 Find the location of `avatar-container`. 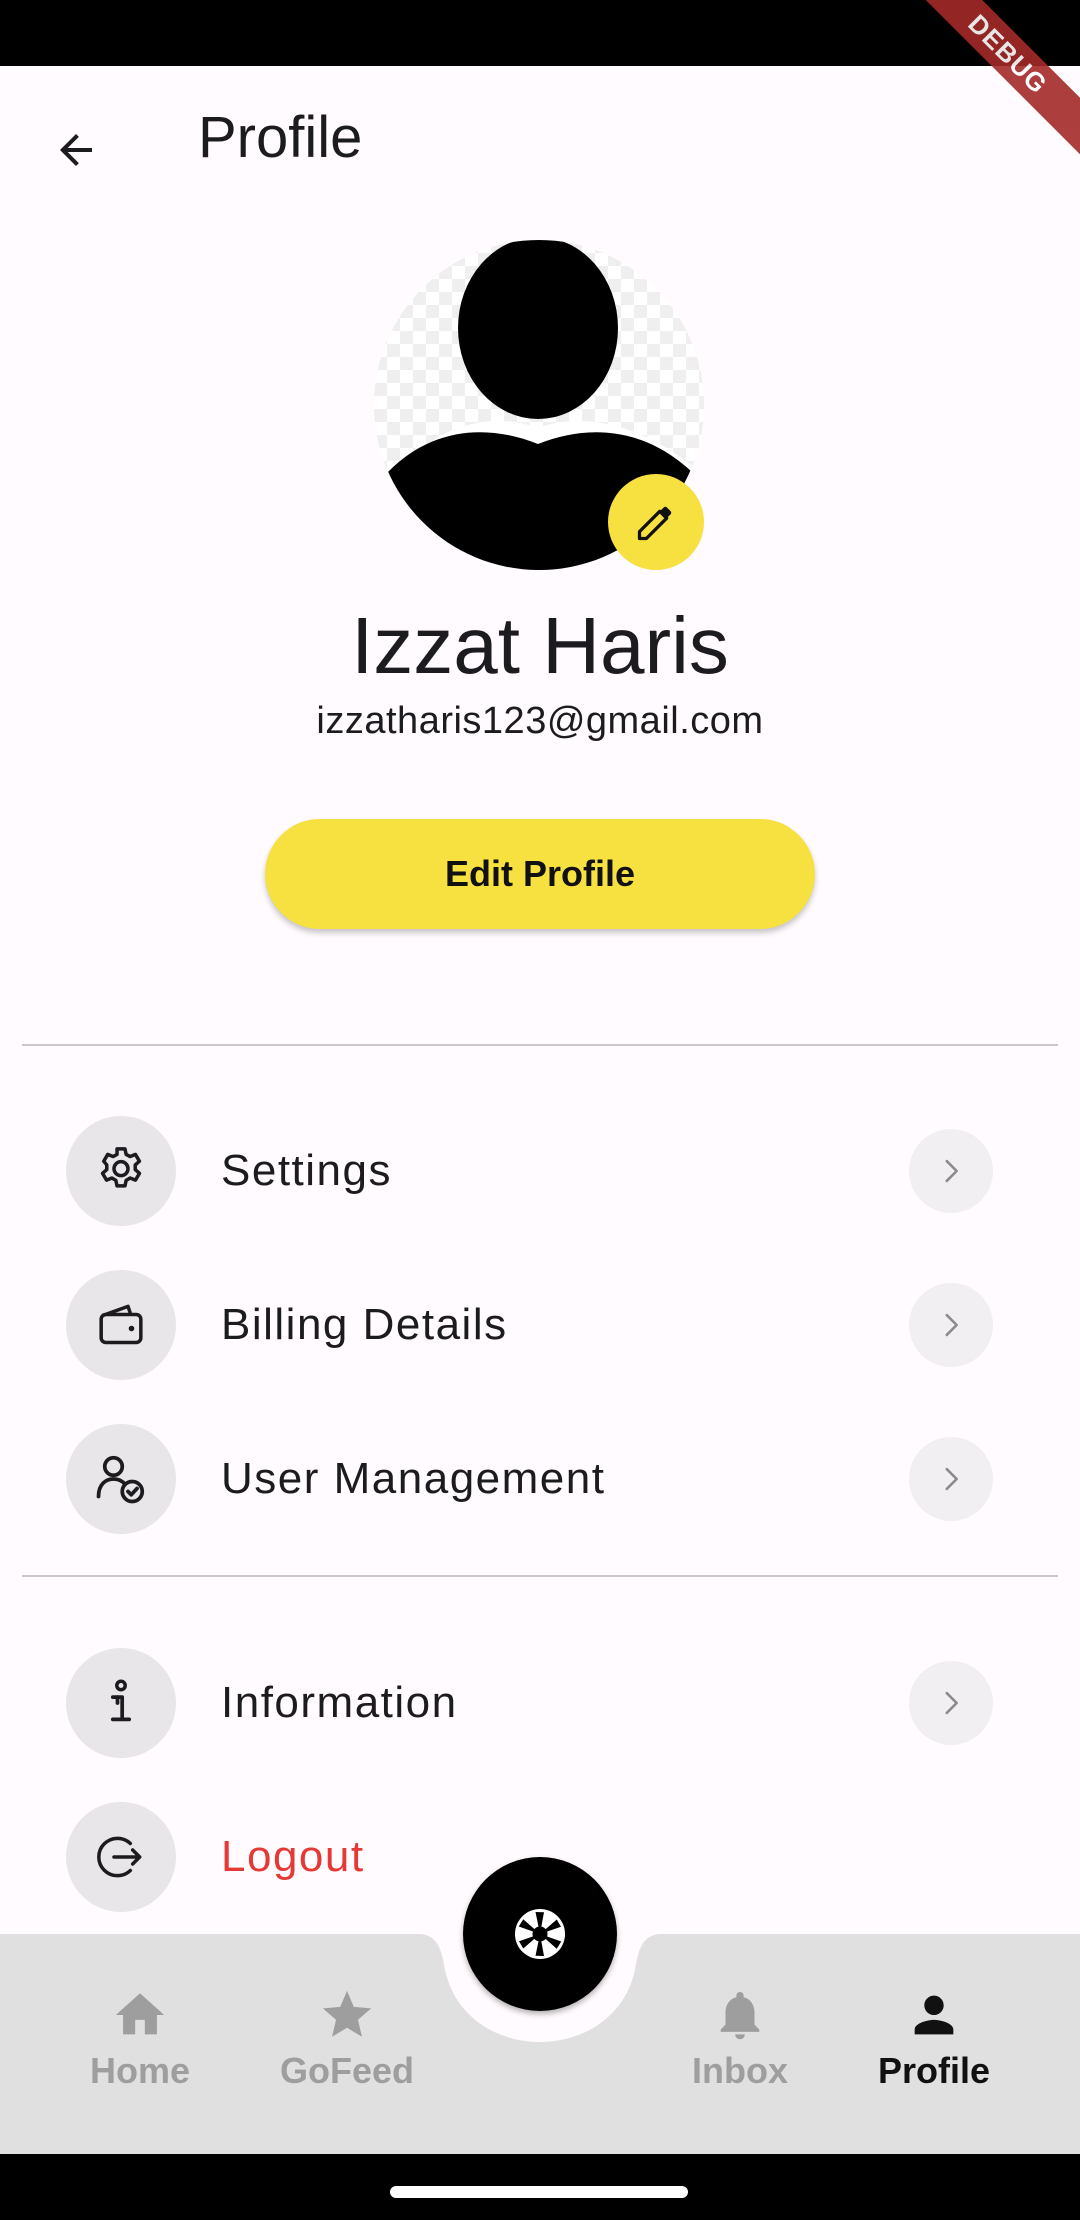

avatar-container is located at coordinates (539, 405).